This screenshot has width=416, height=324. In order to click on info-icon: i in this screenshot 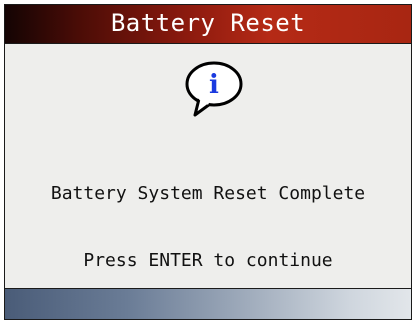, I will do `click(214, 89)`.